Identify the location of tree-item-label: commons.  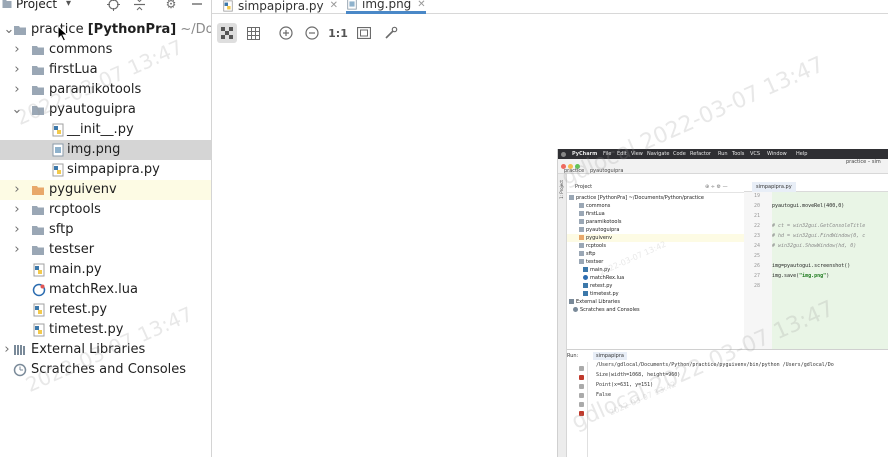
(81, 49).